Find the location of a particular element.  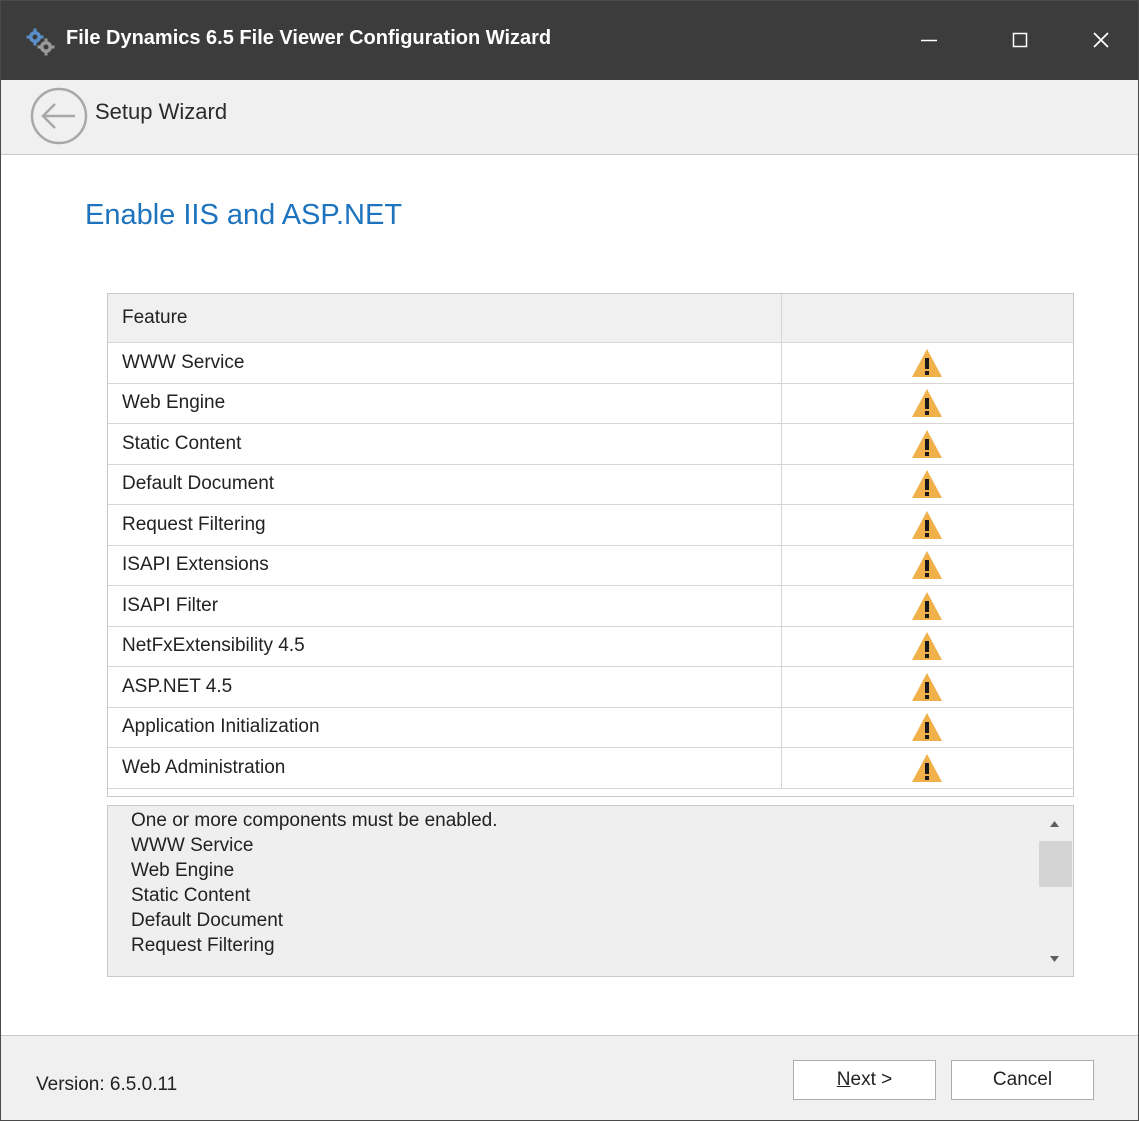

column-header-feature: Feature is located at coordinates (445, 318).